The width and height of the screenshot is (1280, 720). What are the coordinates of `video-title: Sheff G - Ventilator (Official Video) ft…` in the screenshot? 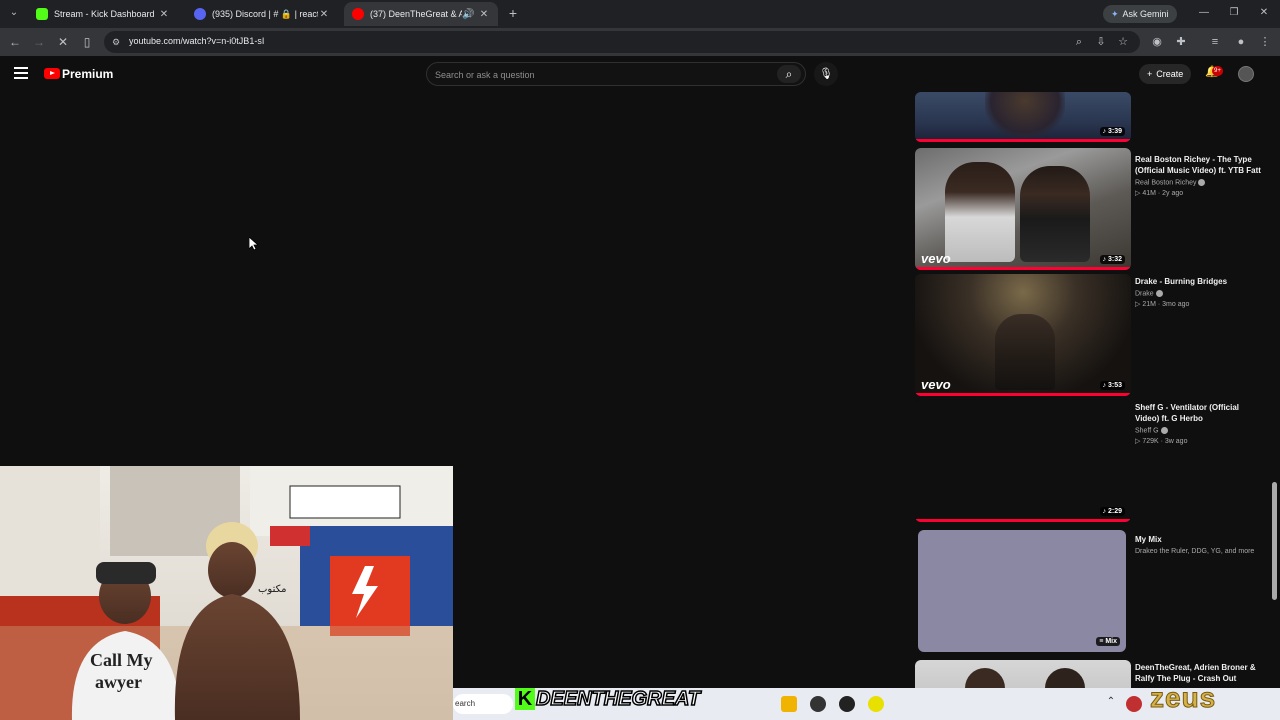 It's located at (1198, 413).